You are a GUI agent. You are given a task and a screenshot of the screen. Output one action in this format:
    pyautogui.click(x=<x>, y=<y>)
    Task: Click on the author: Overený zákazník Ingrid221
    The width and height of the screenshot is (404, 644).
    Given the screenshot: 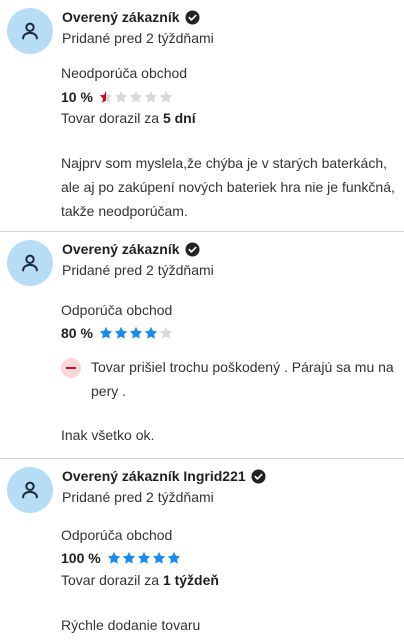 What is the action you would take?
    pyautogui.click(x=164, y=476)
    